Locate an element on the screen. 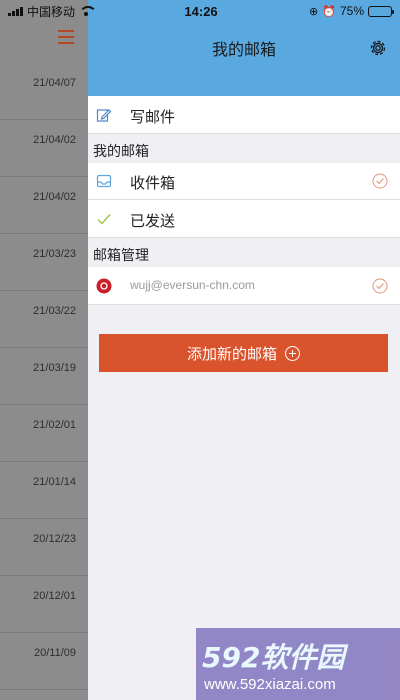 This screenshot has height=700, width=400. wifi-icon is located at coordinates (88, 11).